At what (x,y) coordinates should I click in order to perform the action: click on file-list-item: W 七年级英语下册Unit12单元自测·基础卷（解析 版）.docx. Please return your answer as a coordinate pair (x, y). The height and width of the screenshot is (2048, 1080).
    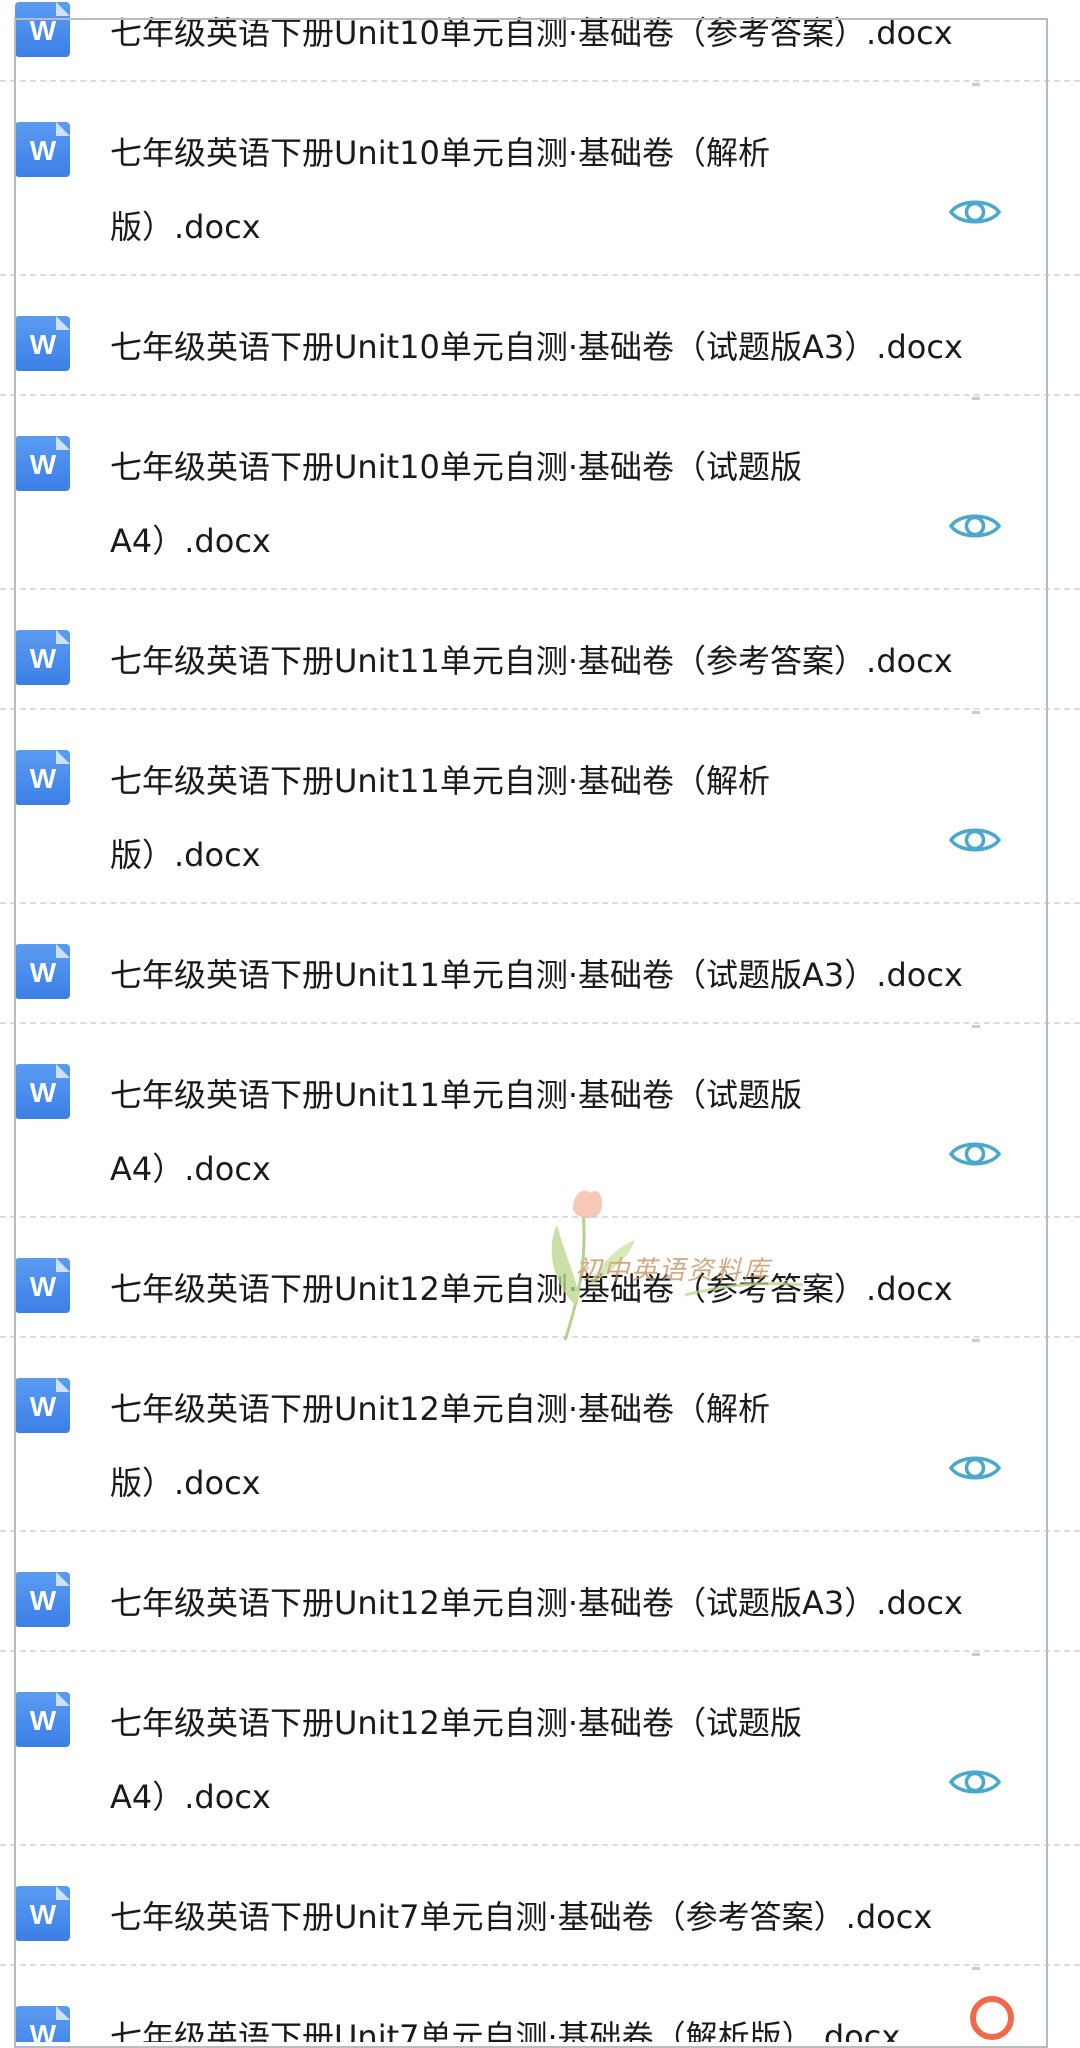
    Looking at the image, I should click on (540, 1435).